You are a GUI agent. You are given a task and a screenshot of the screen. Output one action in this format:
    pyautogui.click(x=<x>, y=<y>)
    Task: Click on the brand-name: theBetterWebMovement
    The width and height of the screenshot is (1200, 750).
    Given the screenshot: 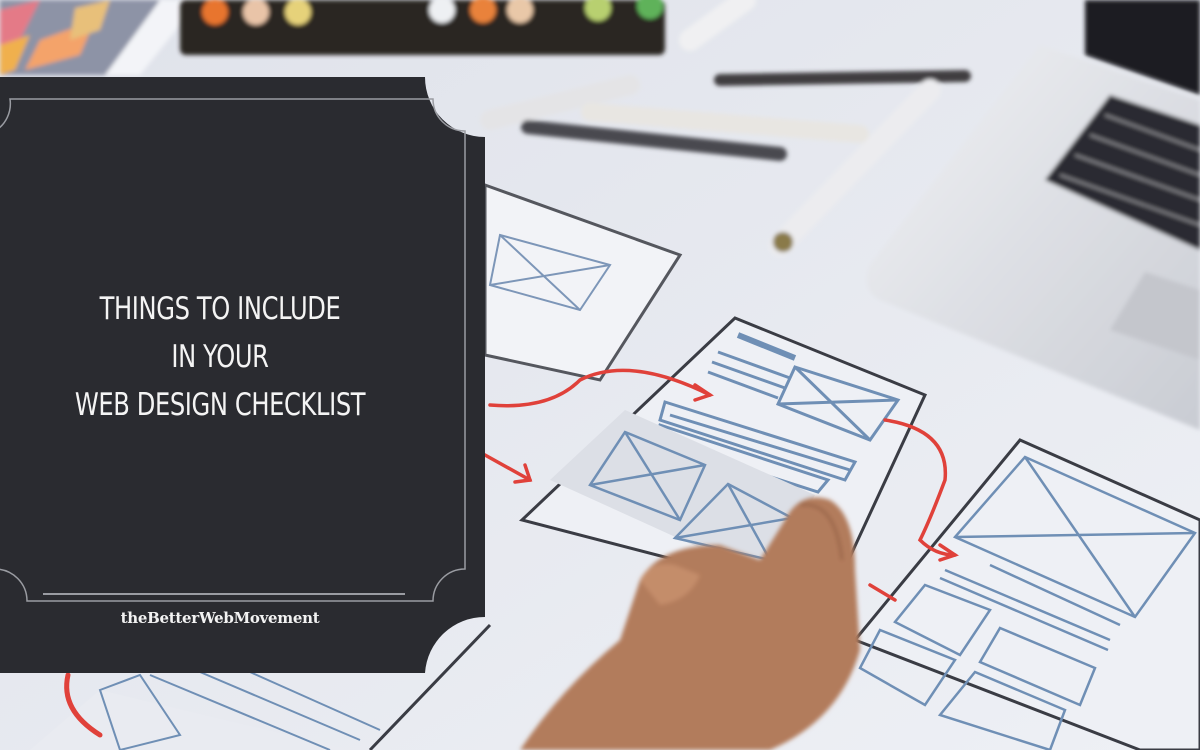 What is the action you would take?
    pyautogui.click(x=220, y=618)
    